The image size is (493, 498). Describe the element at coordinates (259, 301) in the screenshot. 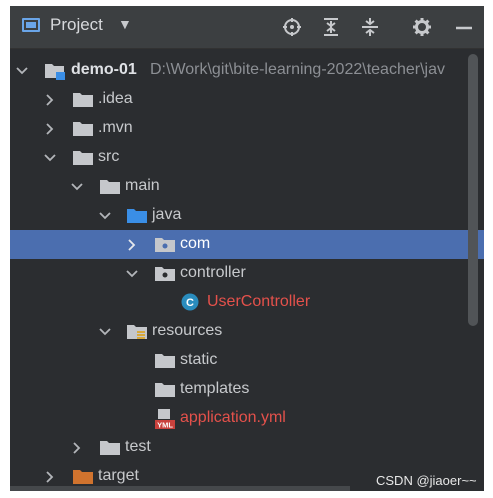

I see `tree-item-label: UserController` at that location.